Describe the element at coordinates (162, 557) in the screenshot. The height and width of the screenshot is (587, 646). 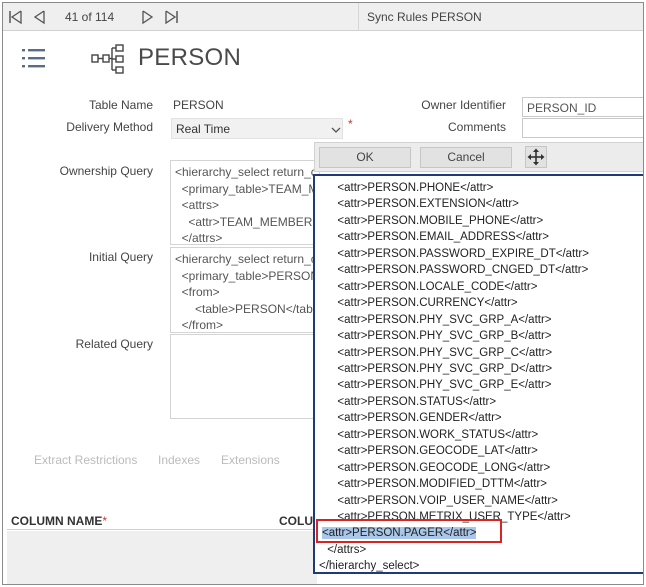
I see `grid-body` at that location.